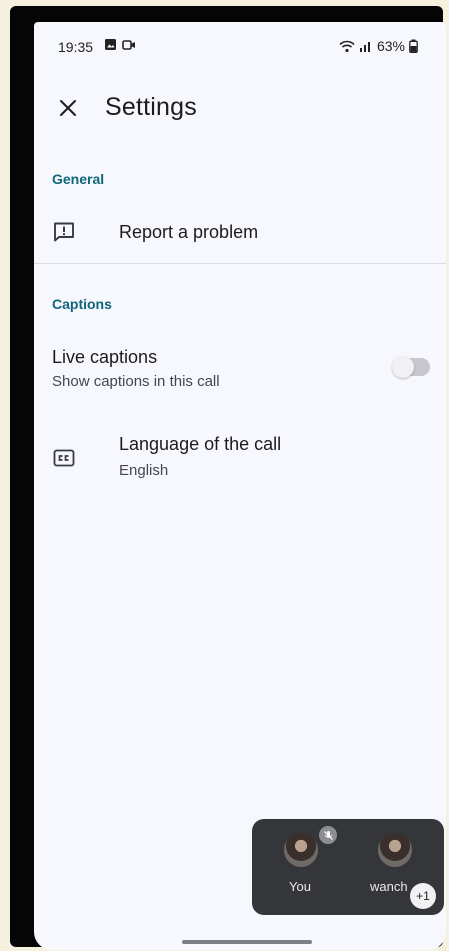 This screenshot has height=951, width=449. I want to click on mic-off-badge, so click(328, 835).